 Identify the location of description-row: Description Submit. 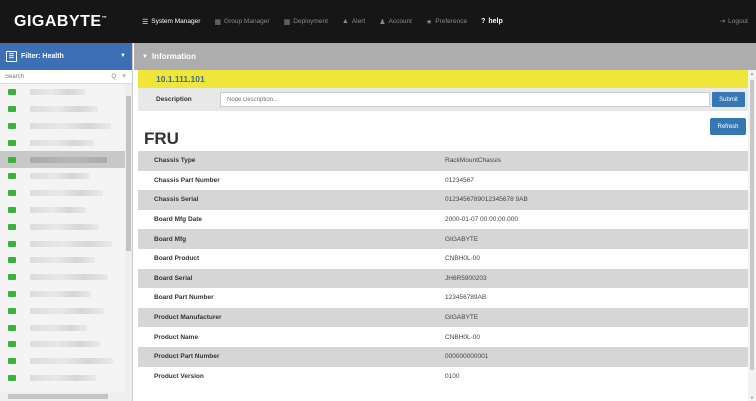
(443, 99).